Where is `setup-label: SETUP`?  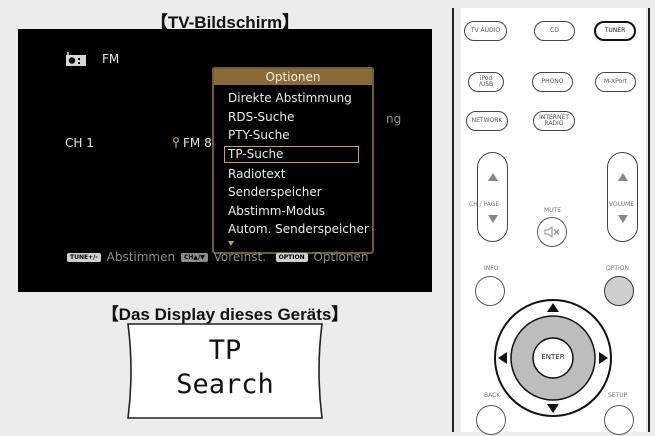
setup-label: SETUP is located at coordinates (618, 395).